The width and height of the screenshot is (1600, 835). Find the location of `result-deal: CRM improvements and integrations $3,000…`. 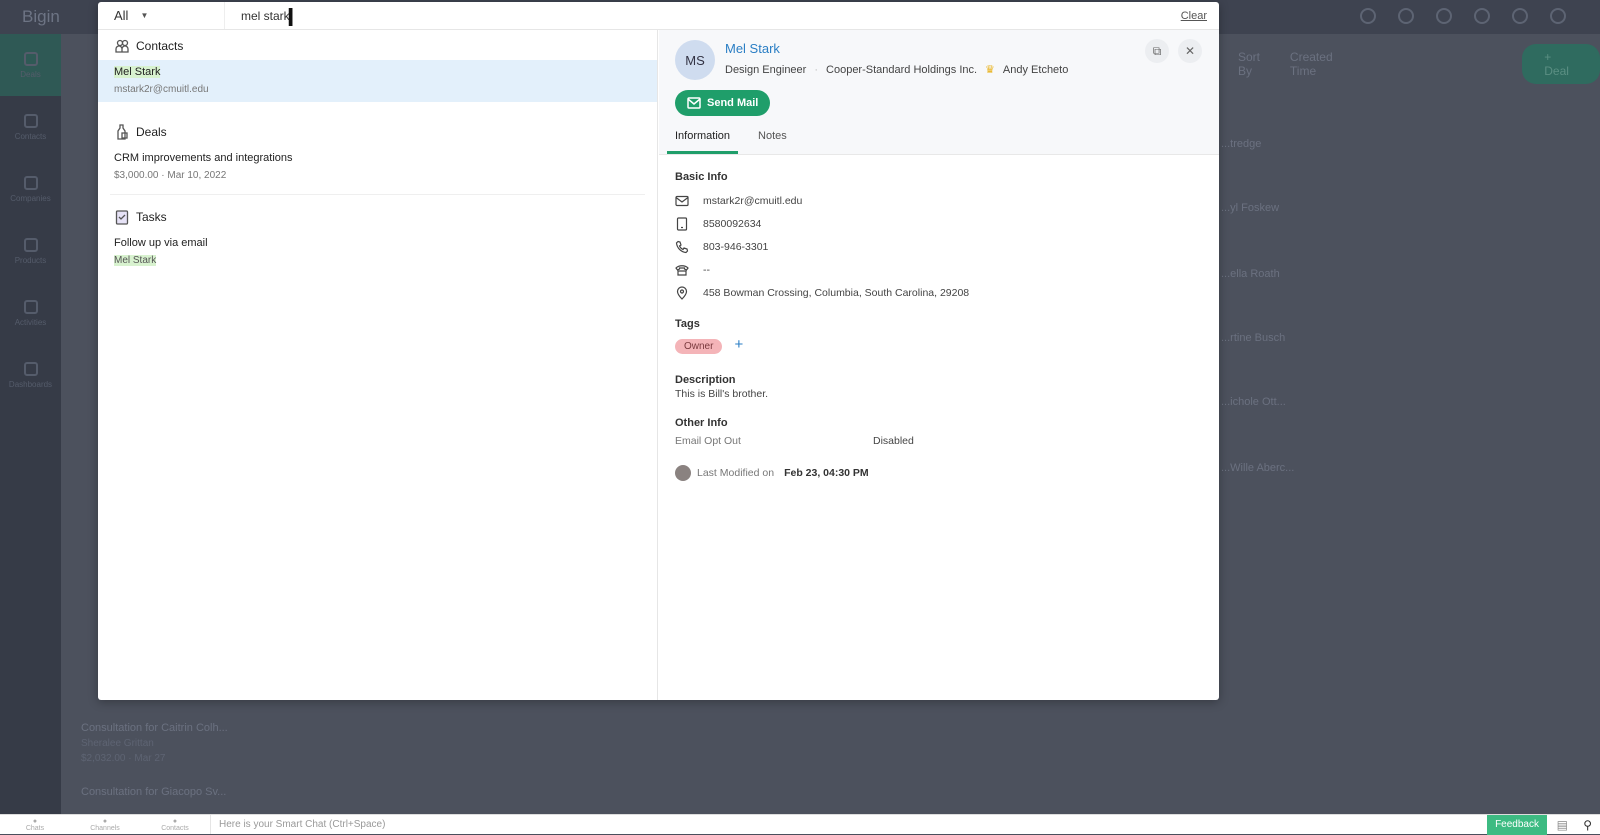

result-deal: CRM improvements and integrations $3,000… is located at coordinates (377, 167).